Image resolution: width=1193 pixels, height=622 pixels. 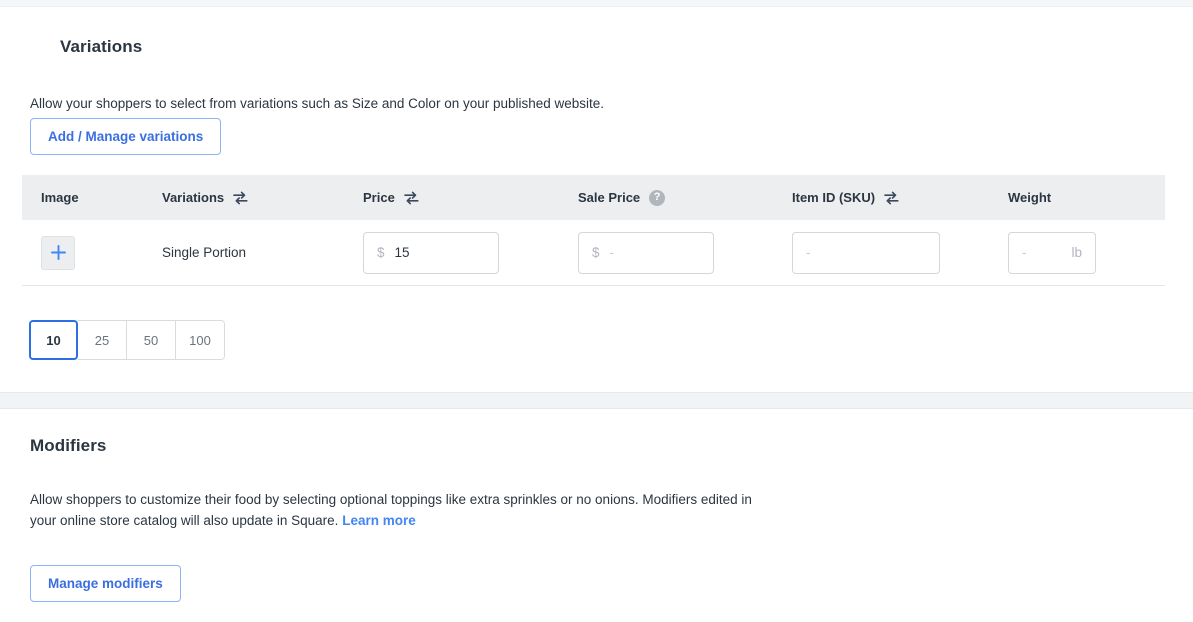 I want to click on column-header-variations: Variations, so click(x=262, y=197).